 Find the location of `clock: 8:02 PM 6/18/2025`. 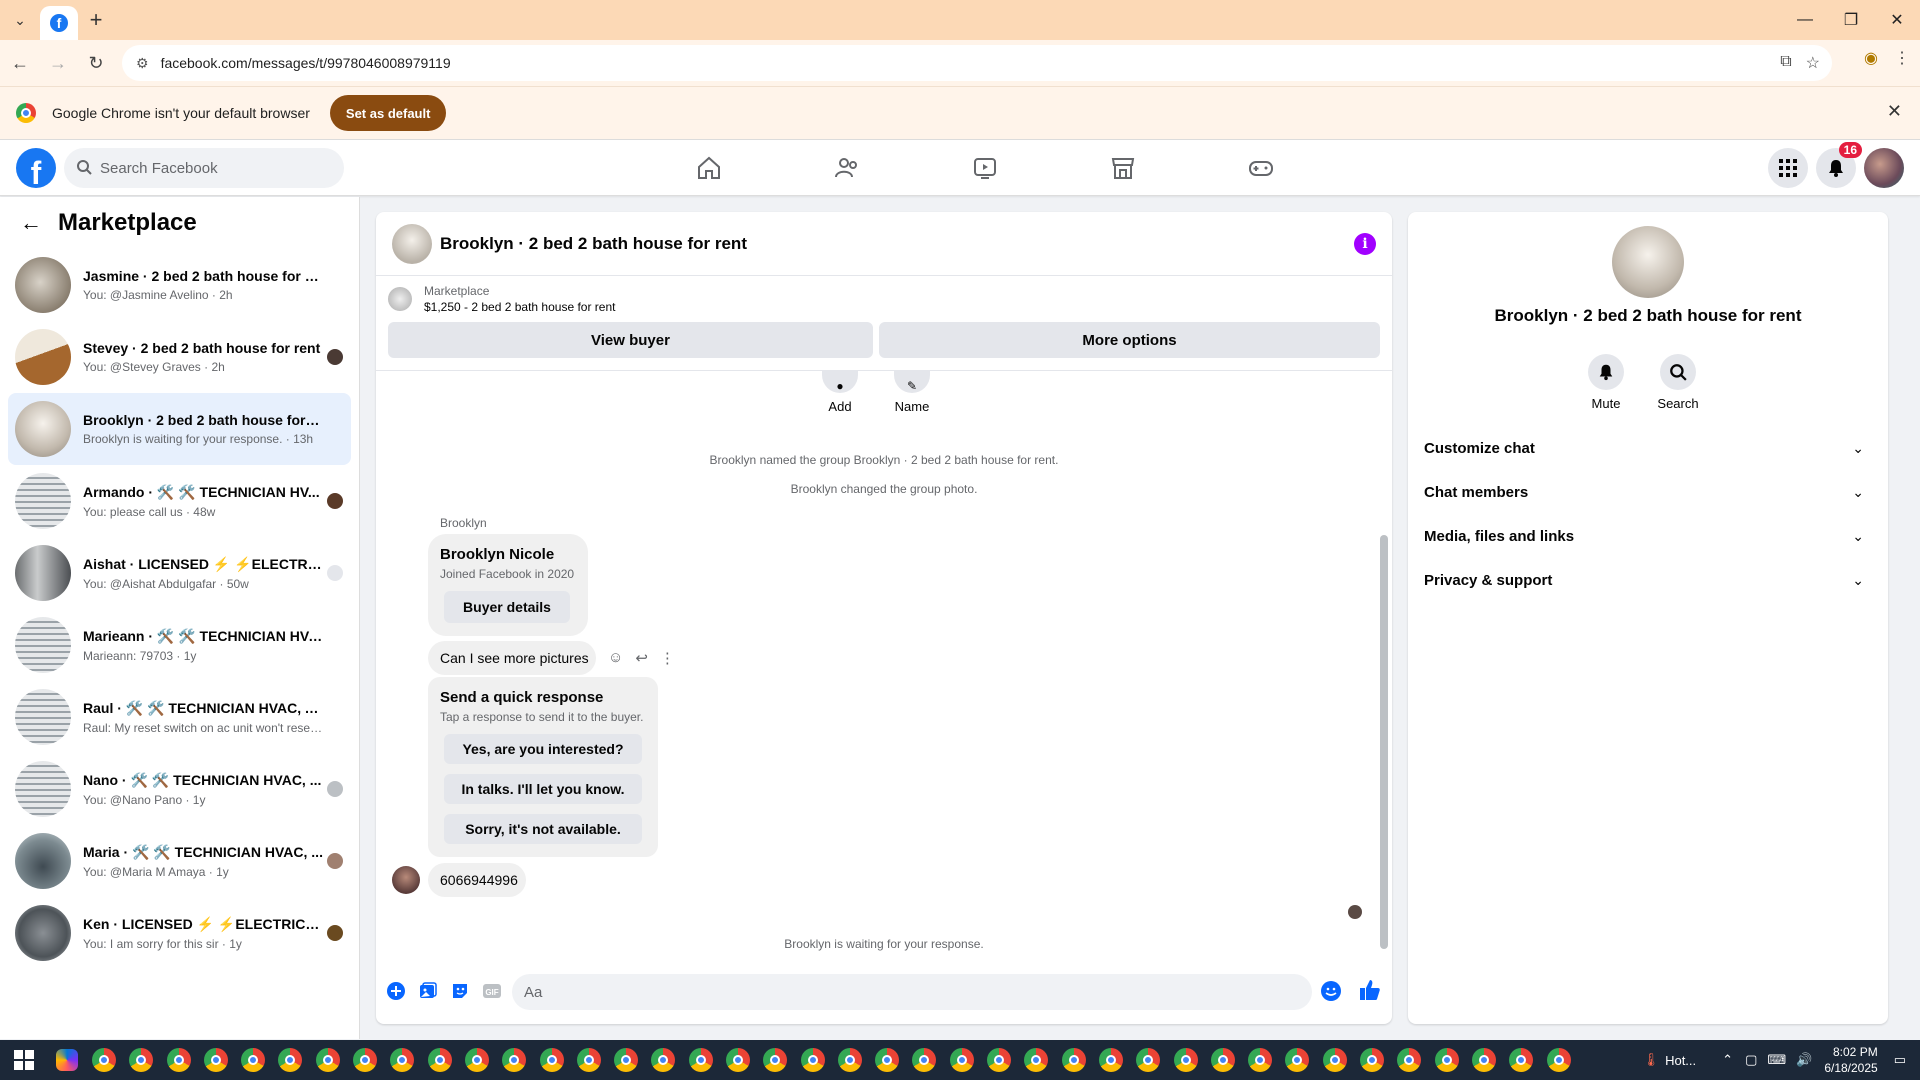

clock: 8:02 PM 6/18/2025 is located at coordinates (1850, 1060).